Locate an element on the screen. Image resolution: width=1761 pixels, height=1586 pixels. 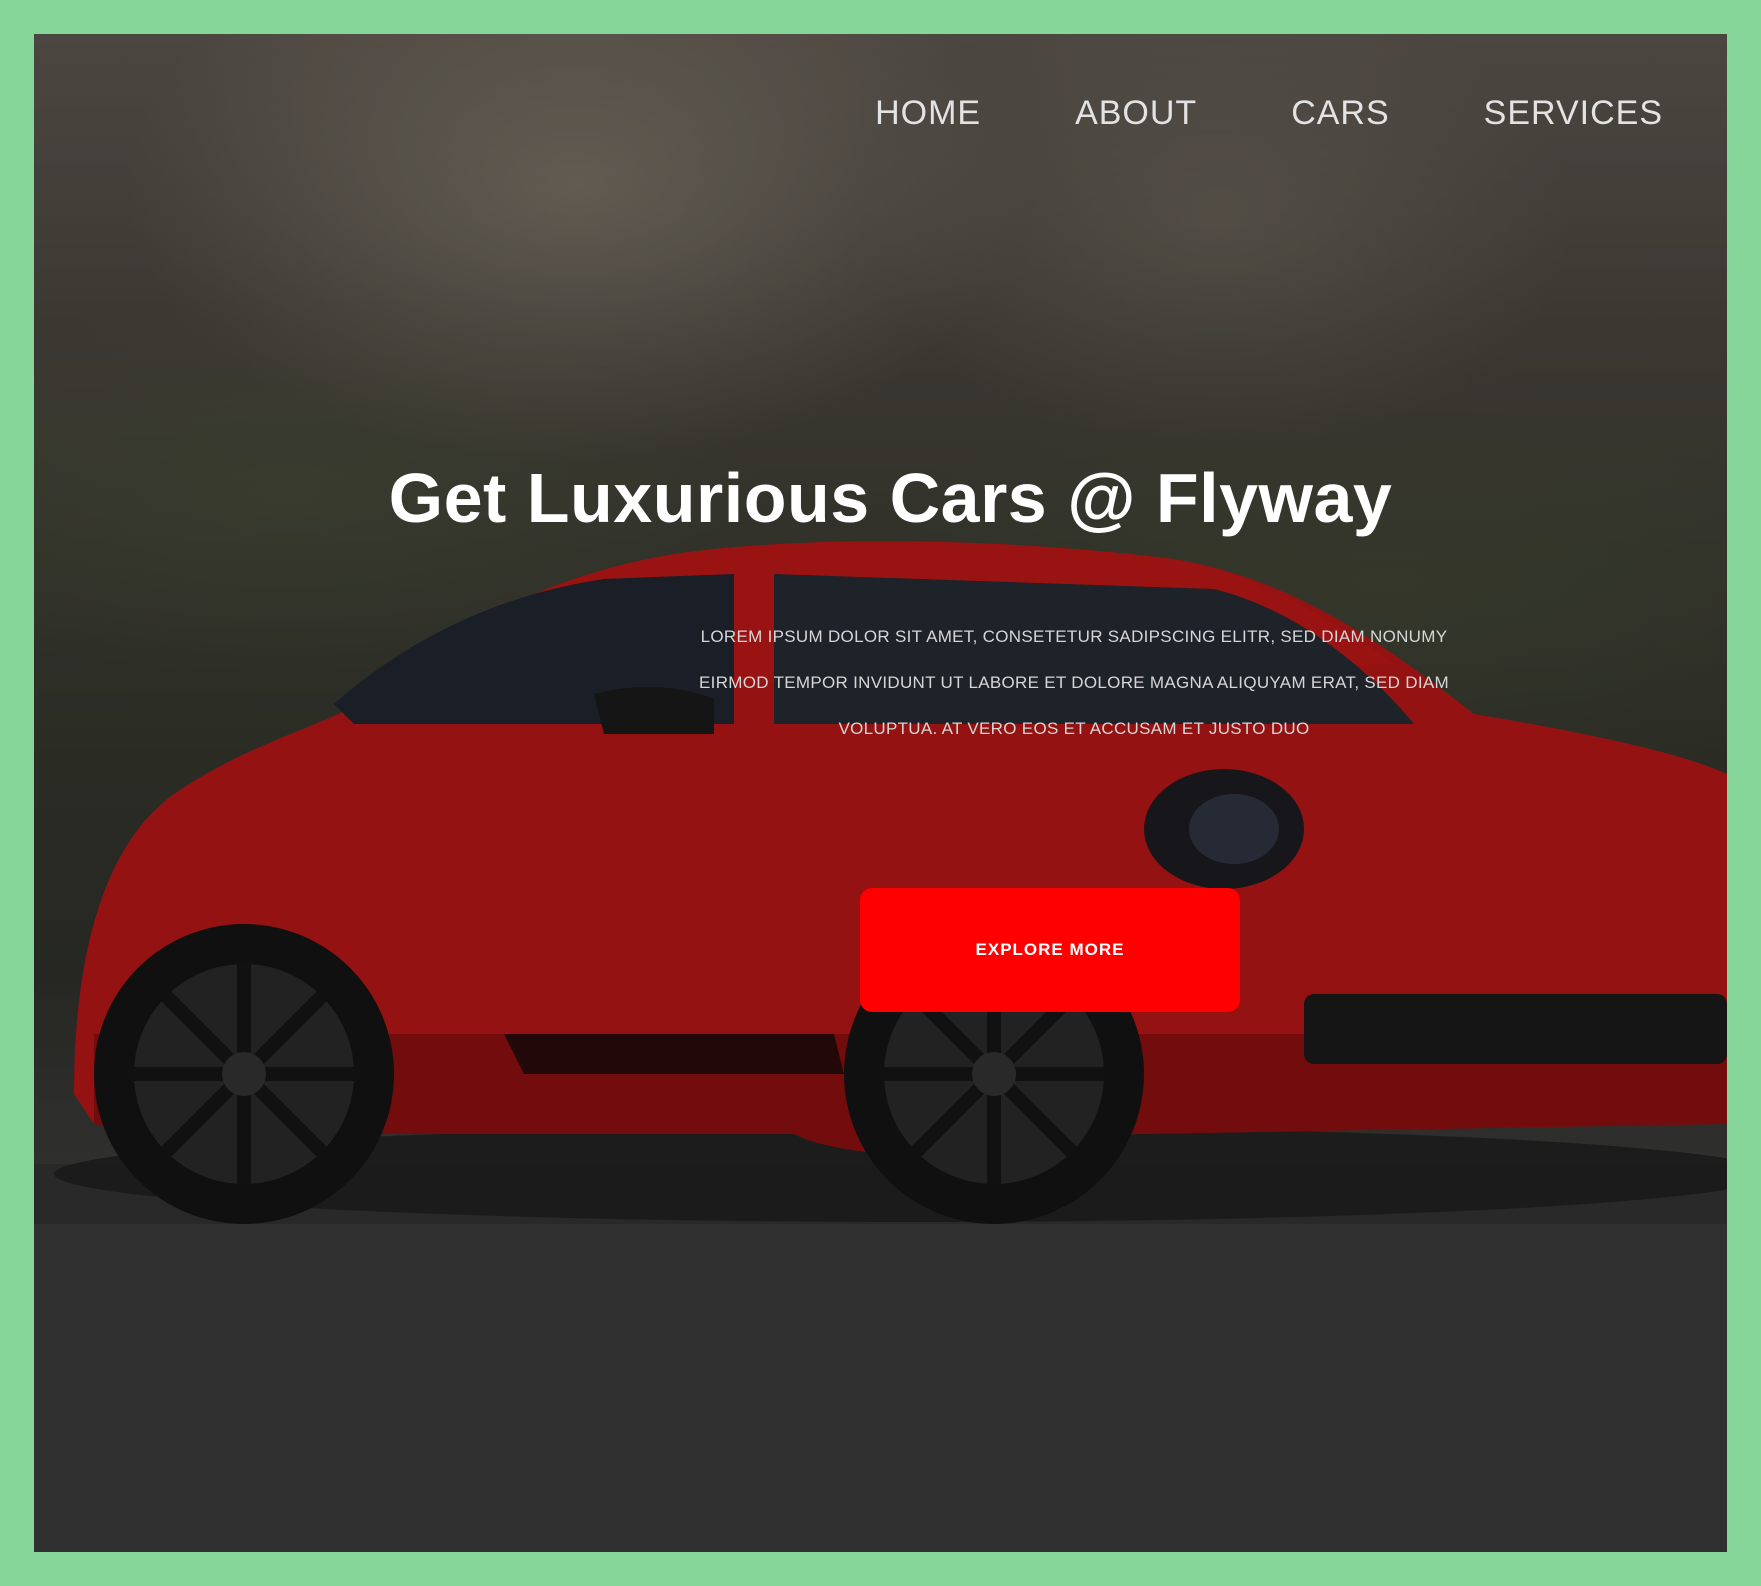
hero-title: Get Luxurious Cars @ Flyway is located at coordinates (890, 498).